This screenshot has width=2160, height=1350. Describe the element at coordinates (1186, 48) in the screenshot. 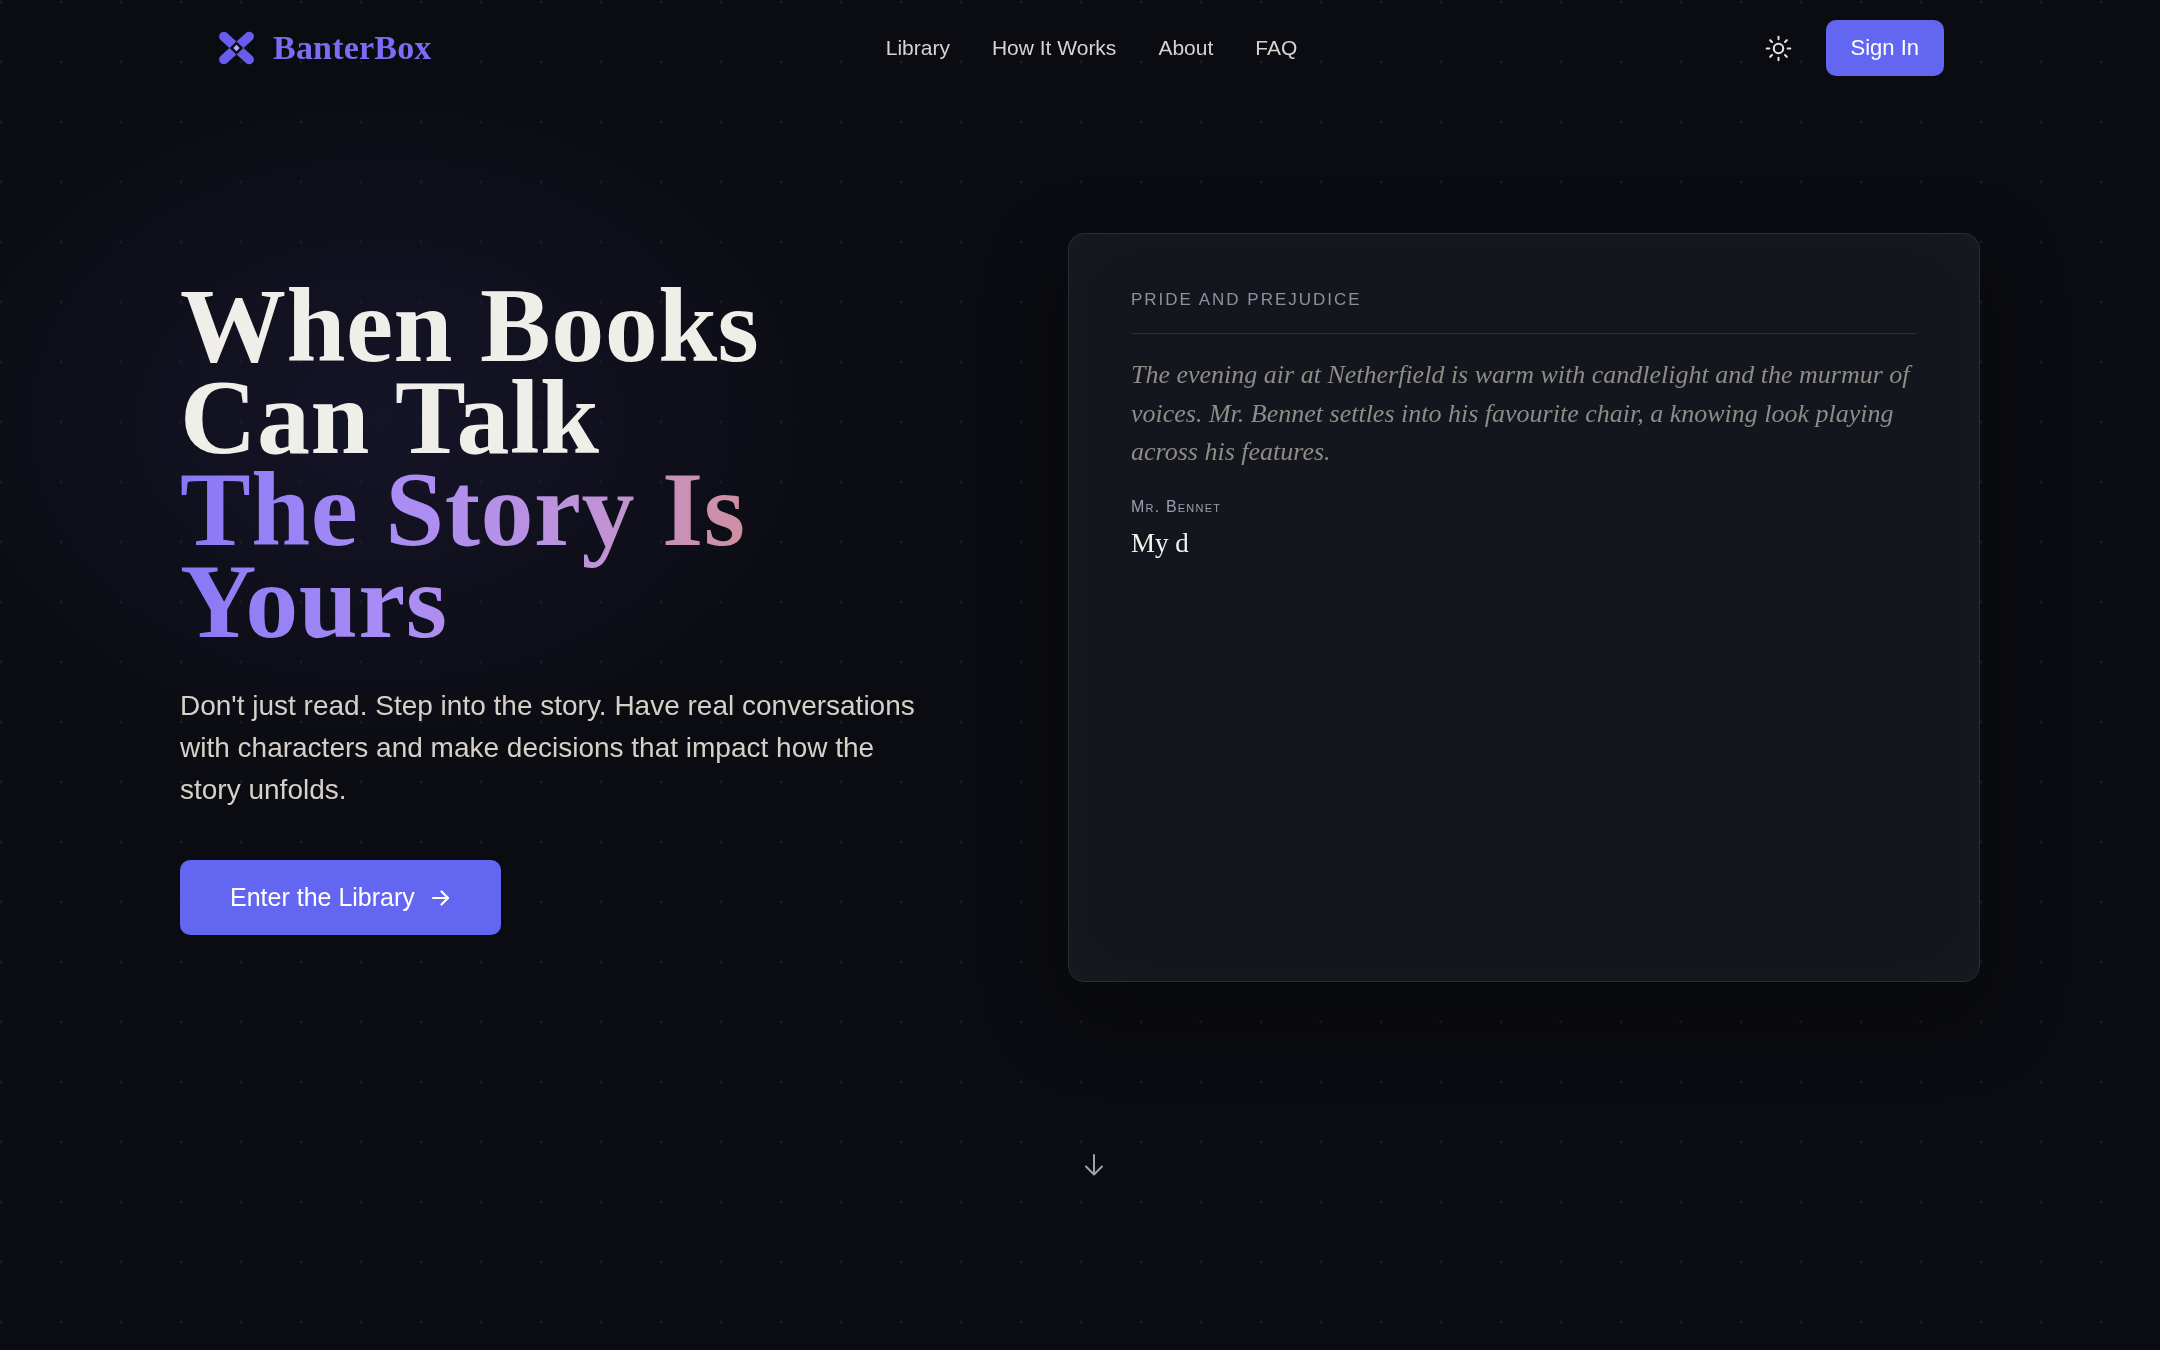

I see `nav-link: About` at that location.